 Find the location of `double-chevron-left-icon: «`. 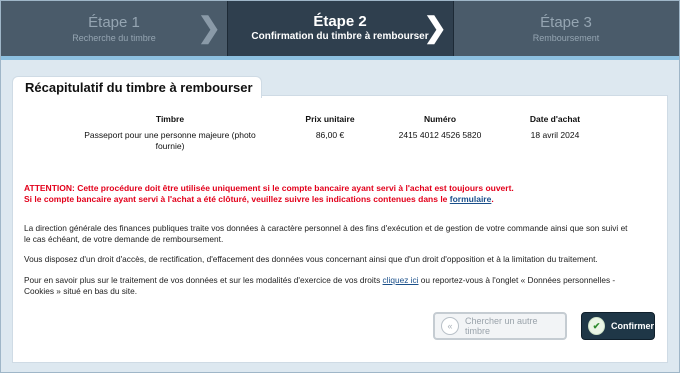

double-chevron-left-icon: « is located at coordinates (450, 326).